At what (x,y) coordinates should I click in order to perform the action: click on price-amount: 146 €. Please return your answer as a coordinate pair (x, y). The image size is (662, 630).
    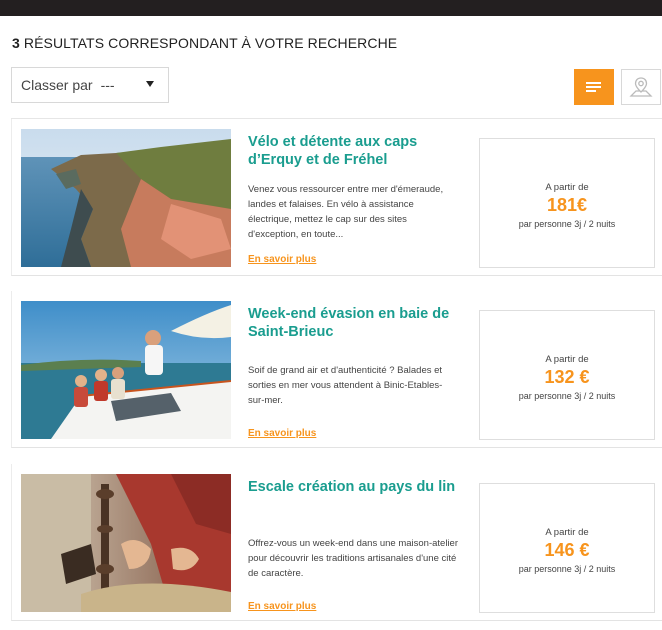
    Looking at the image, I should click on (567, 550).